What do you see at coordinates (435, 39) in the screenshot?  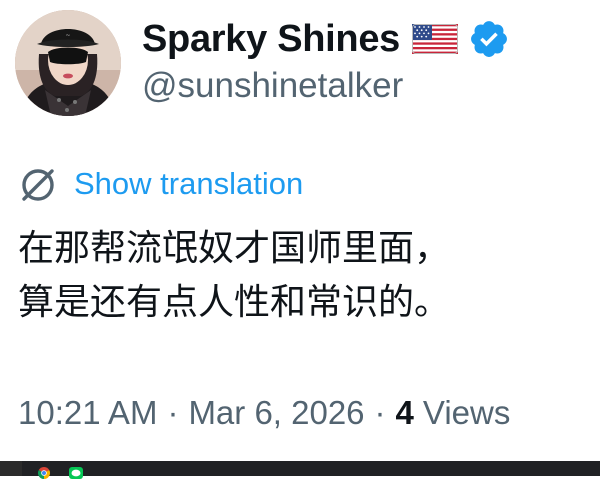 I see `us-flag-icon` at bounding box center [435, 39].